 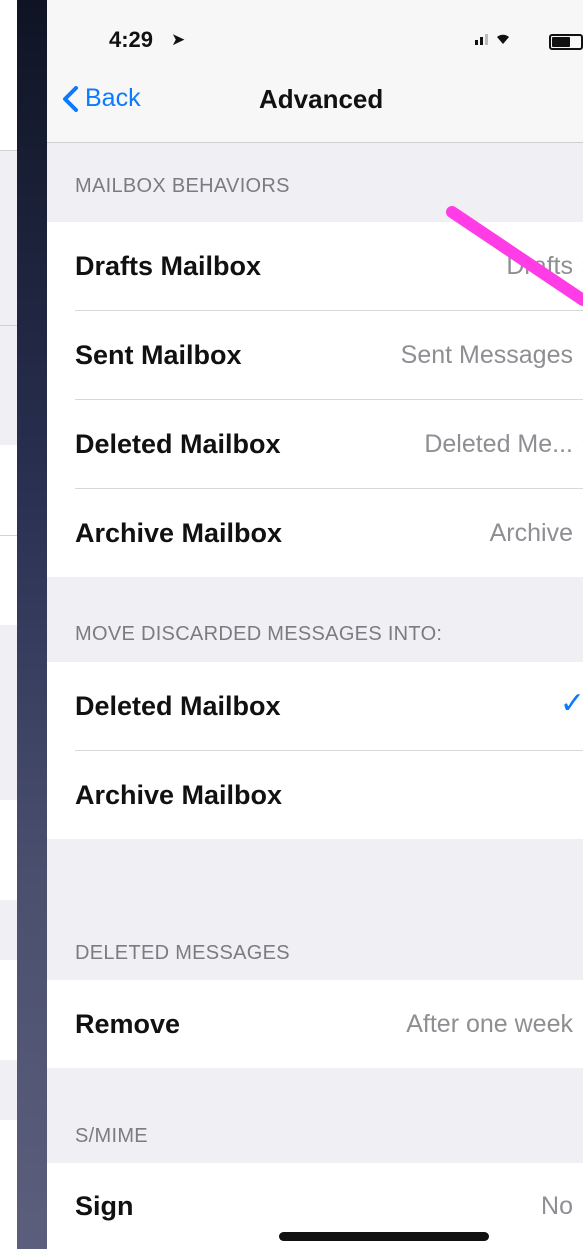 I want to click on row-drafts-mailbox: Drafts Mailbox Drafts ›, so click(x=315, y=266).